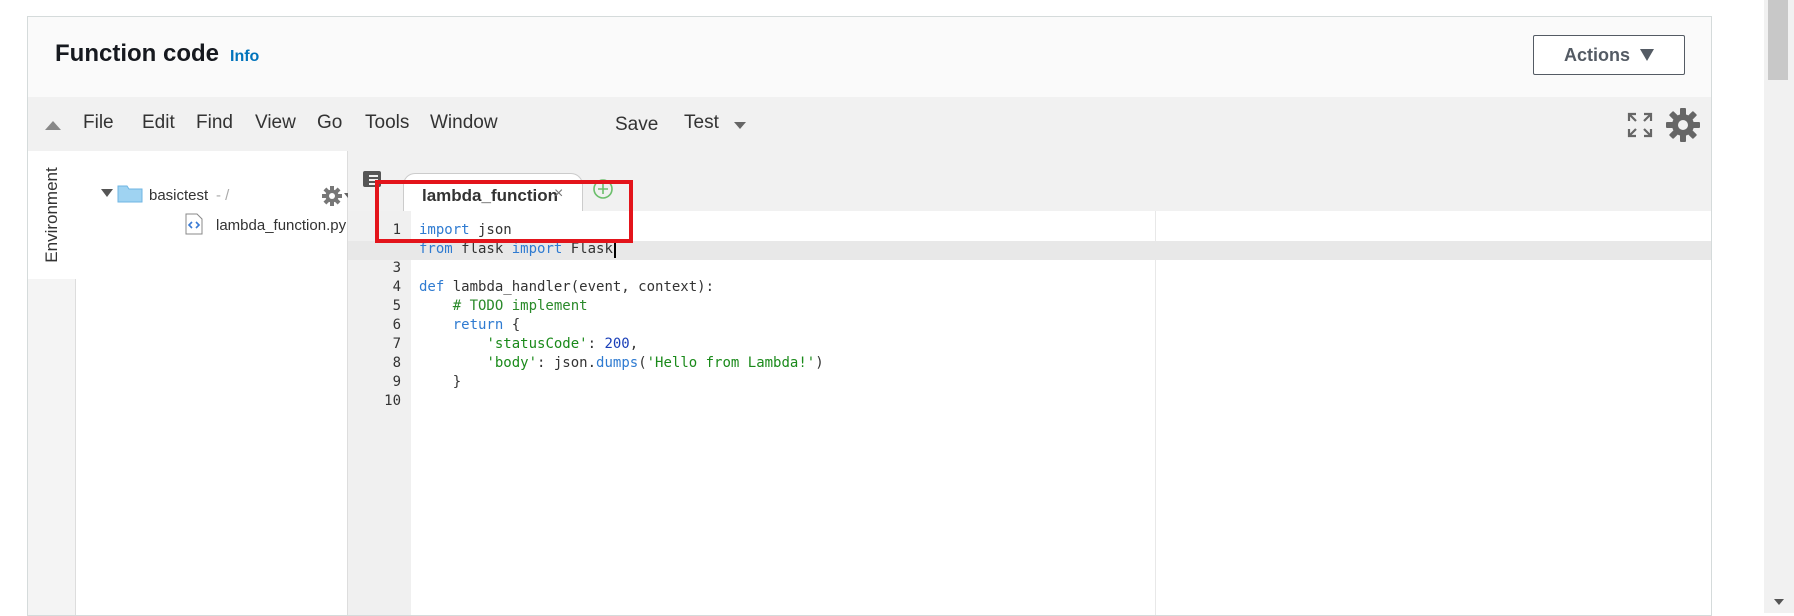  I want to click on text-cursor, so click(614, 249).